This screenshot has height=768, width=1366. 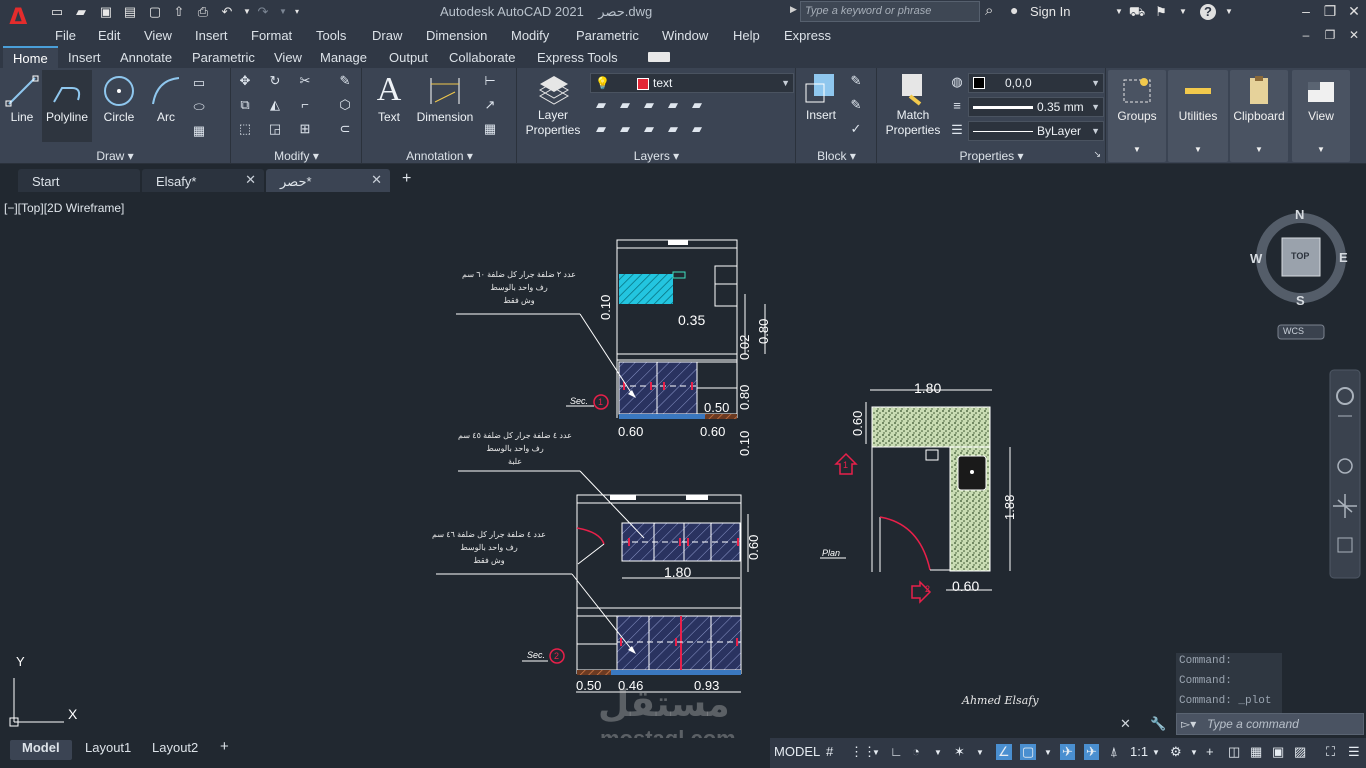 What do you see at coordinates (656, 156) in the screenshot?
I see `layers-panel-title: Layers ▾` at bounding box center [656, 156].